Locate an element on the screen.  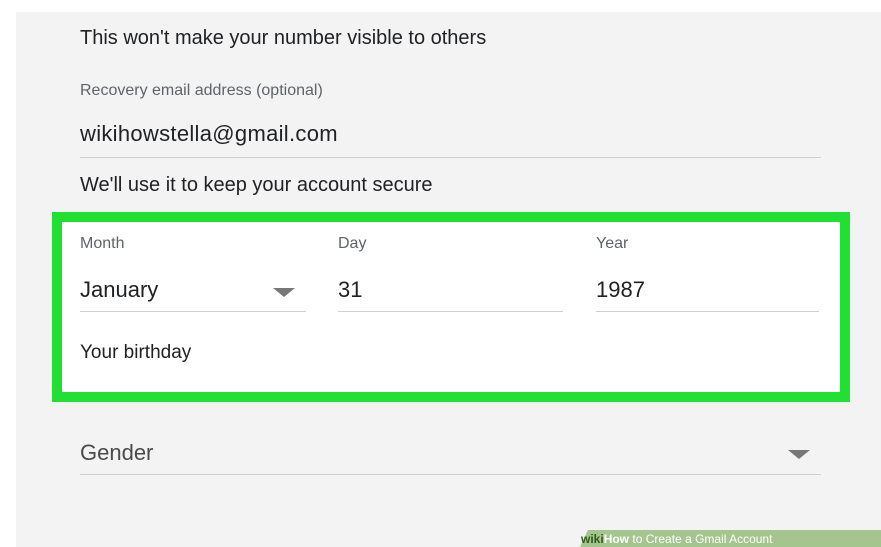
gender-underline is located at coordinates (450, 474).